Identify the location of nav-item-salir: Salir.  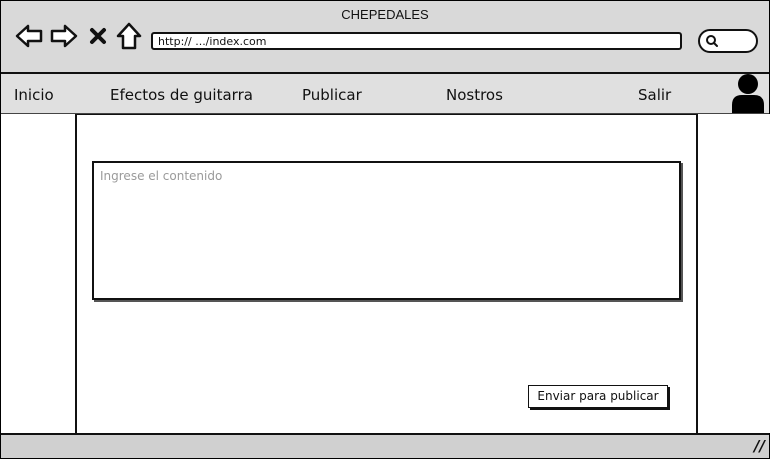
(654, 95).